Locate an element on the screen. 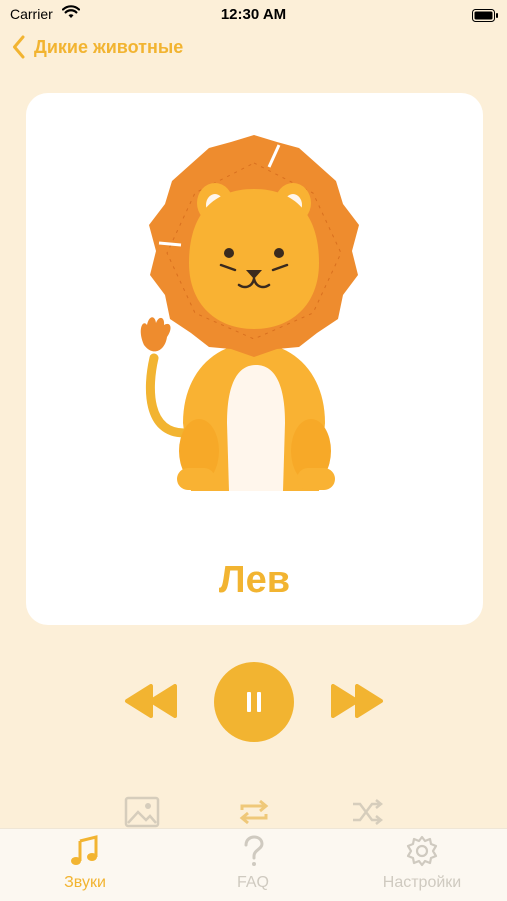 Image resolution: width=507 pixels, height=901 pixels. pause-button is located at coordinates (254, 702).